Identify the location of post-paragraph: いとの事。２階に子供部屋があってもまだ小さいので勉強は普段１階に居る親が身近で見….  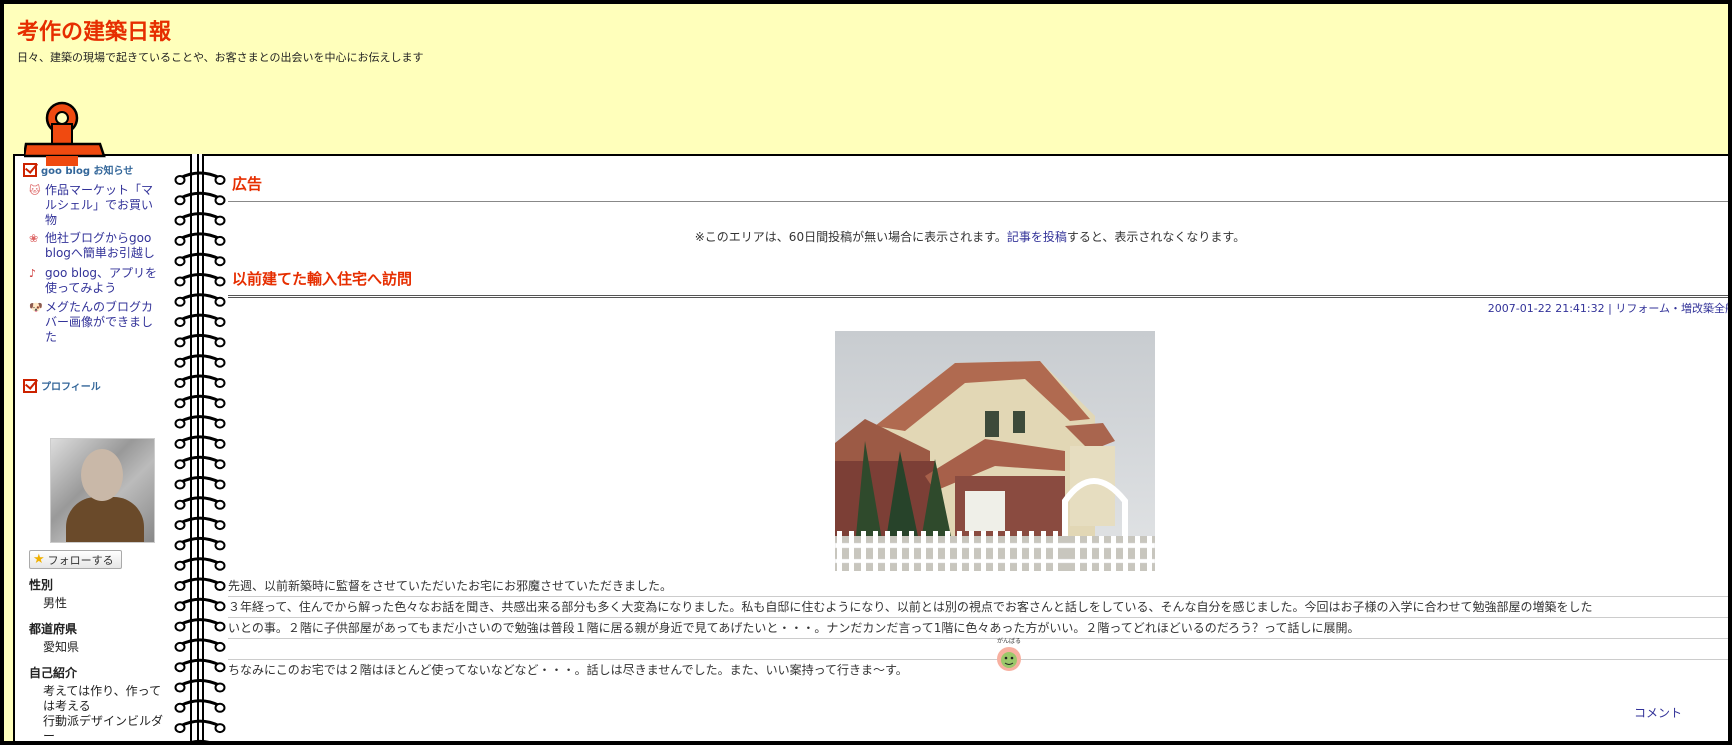
(794, 628).